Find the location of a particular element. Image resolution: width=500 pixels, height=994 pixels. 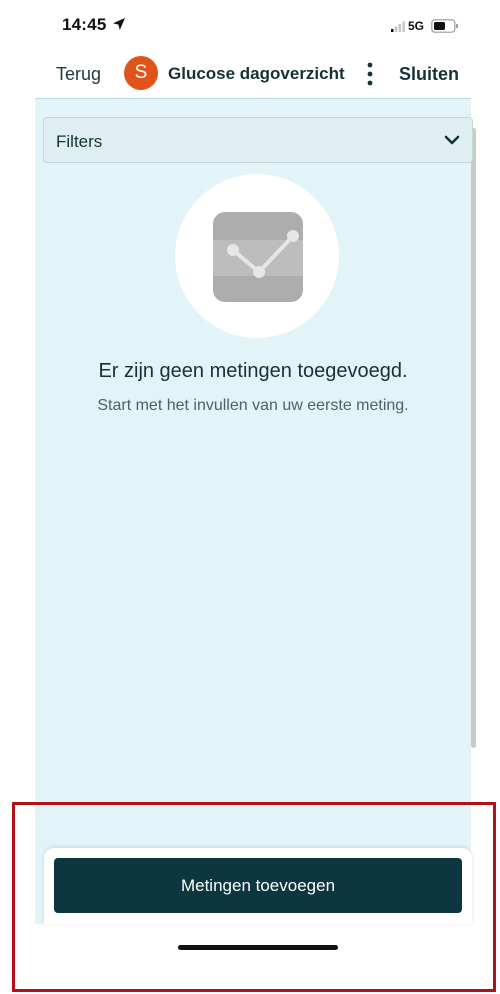

avatar: S is located at coordinates (141, 73).